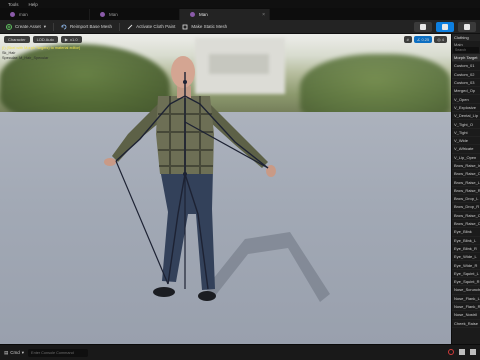 The height and width of the screenshot is (360, 480). I want to click on list-item: Nose_Scrunch, so click(466, 290).